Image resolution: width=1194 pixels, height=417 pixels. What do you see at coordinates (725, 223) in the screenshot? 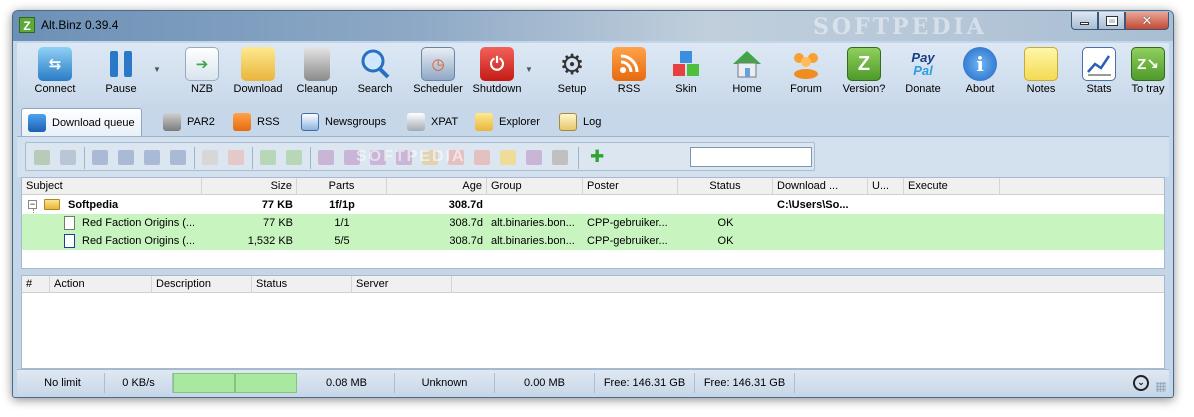
I see `row-status: OK` at bounding box center [725, 223].